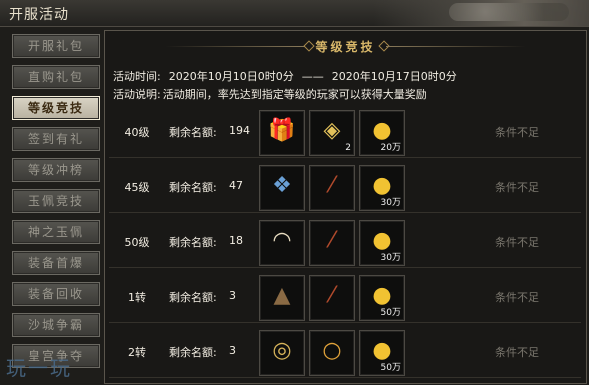 Image resolution: width=589 pixels, height=385 pixels. I want to click on gift-box-icon: 🎁, so click(282, 131).